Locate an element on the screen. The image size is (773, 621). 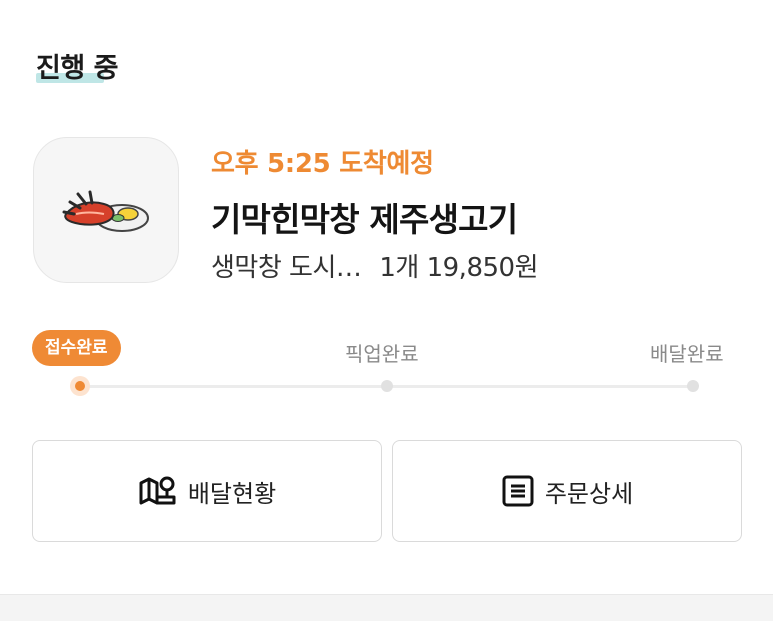
section-title: 진행 중 is located at coordinates (77, 68).